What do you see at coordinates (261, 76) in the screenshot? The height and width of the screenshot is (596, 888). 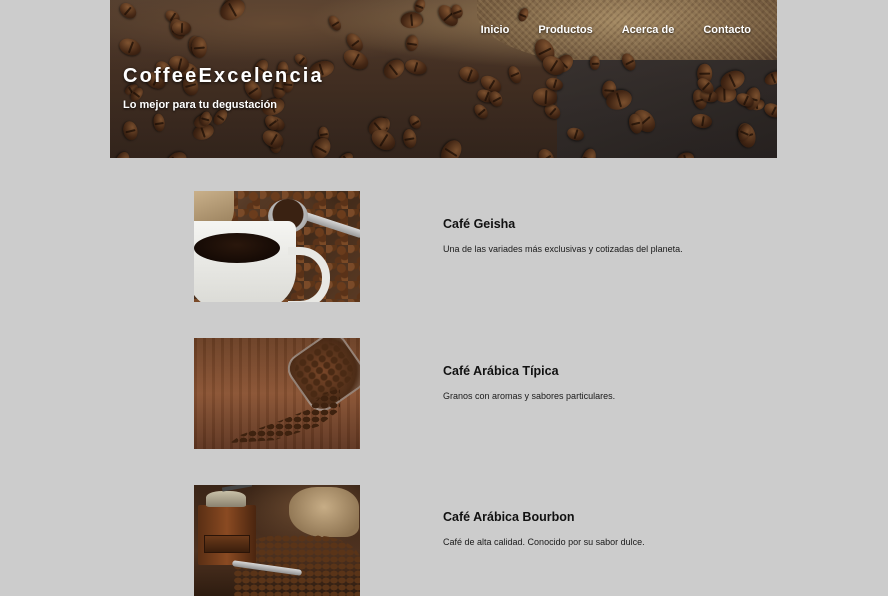 I see `brand-part-excelencia: Excelencia` at bounding box center [261, 76].